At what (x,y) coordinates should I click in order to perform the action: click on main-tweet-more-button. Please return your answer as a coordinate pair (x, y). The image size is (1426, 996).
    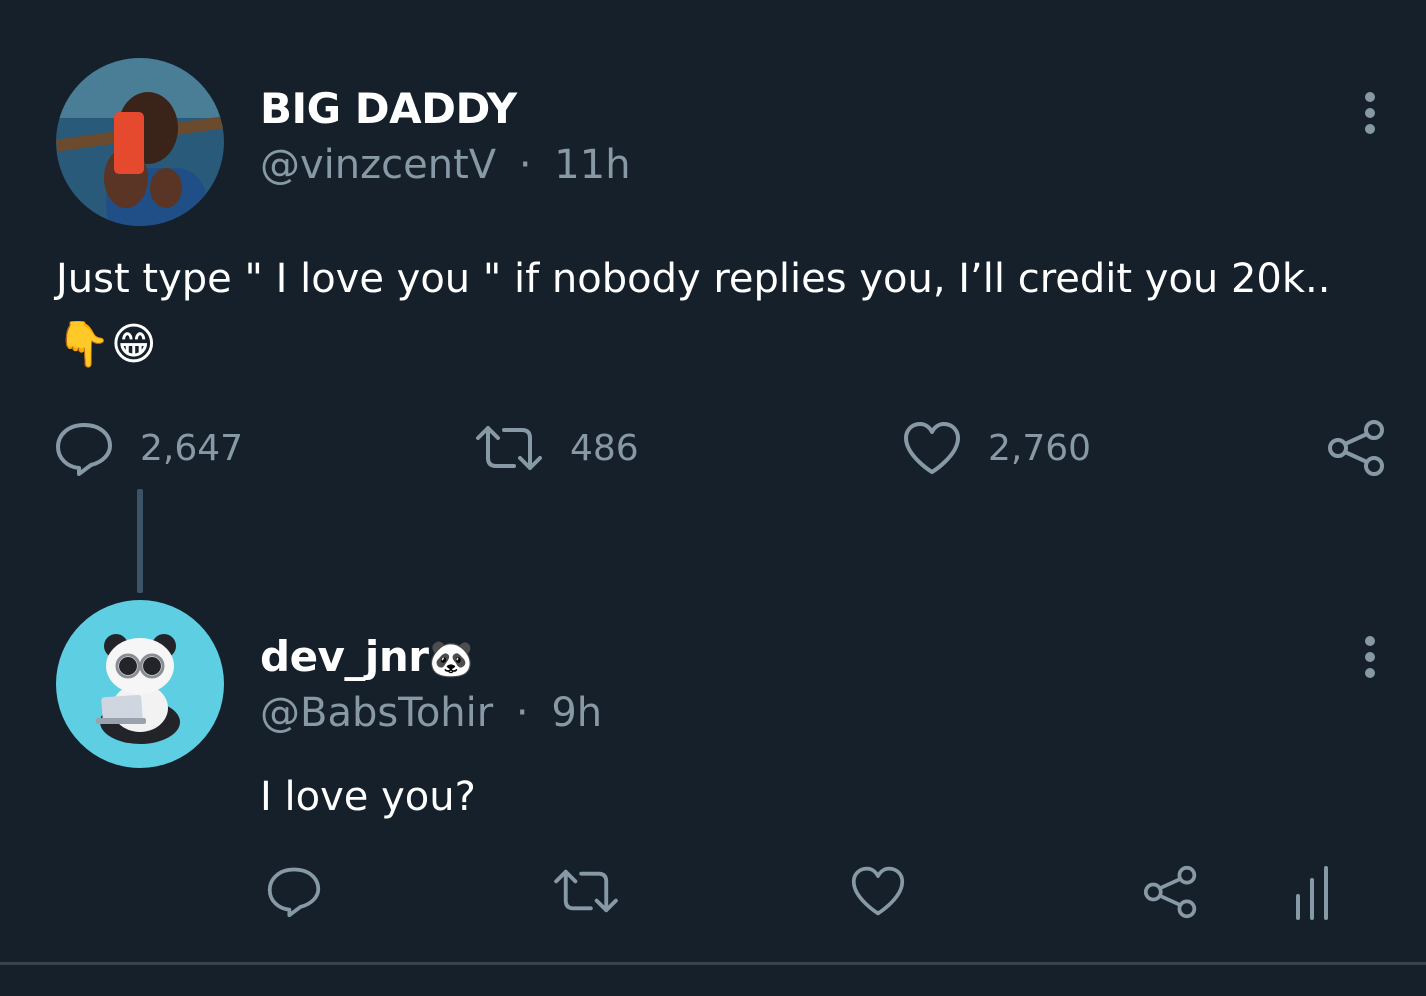
    Looking at the image, I should click on (1370, 114).